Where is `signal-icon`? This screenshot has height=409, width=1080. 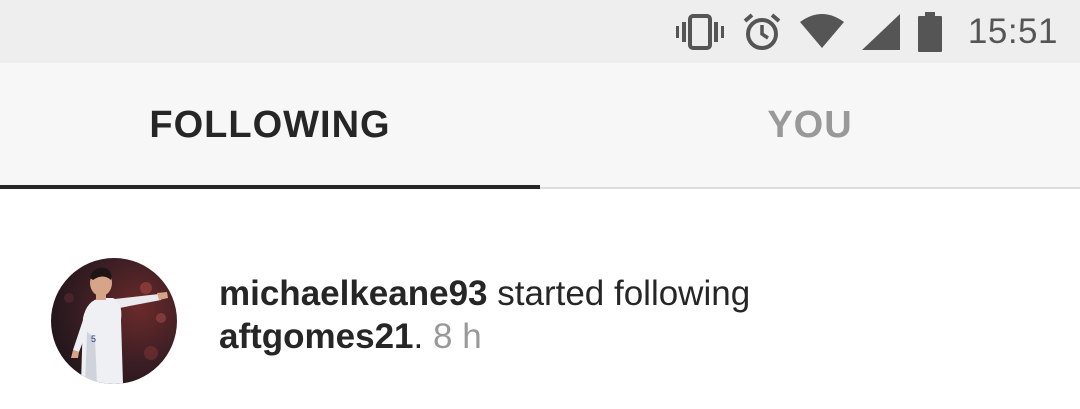 signal-icon is located at coordinates (880, 32).